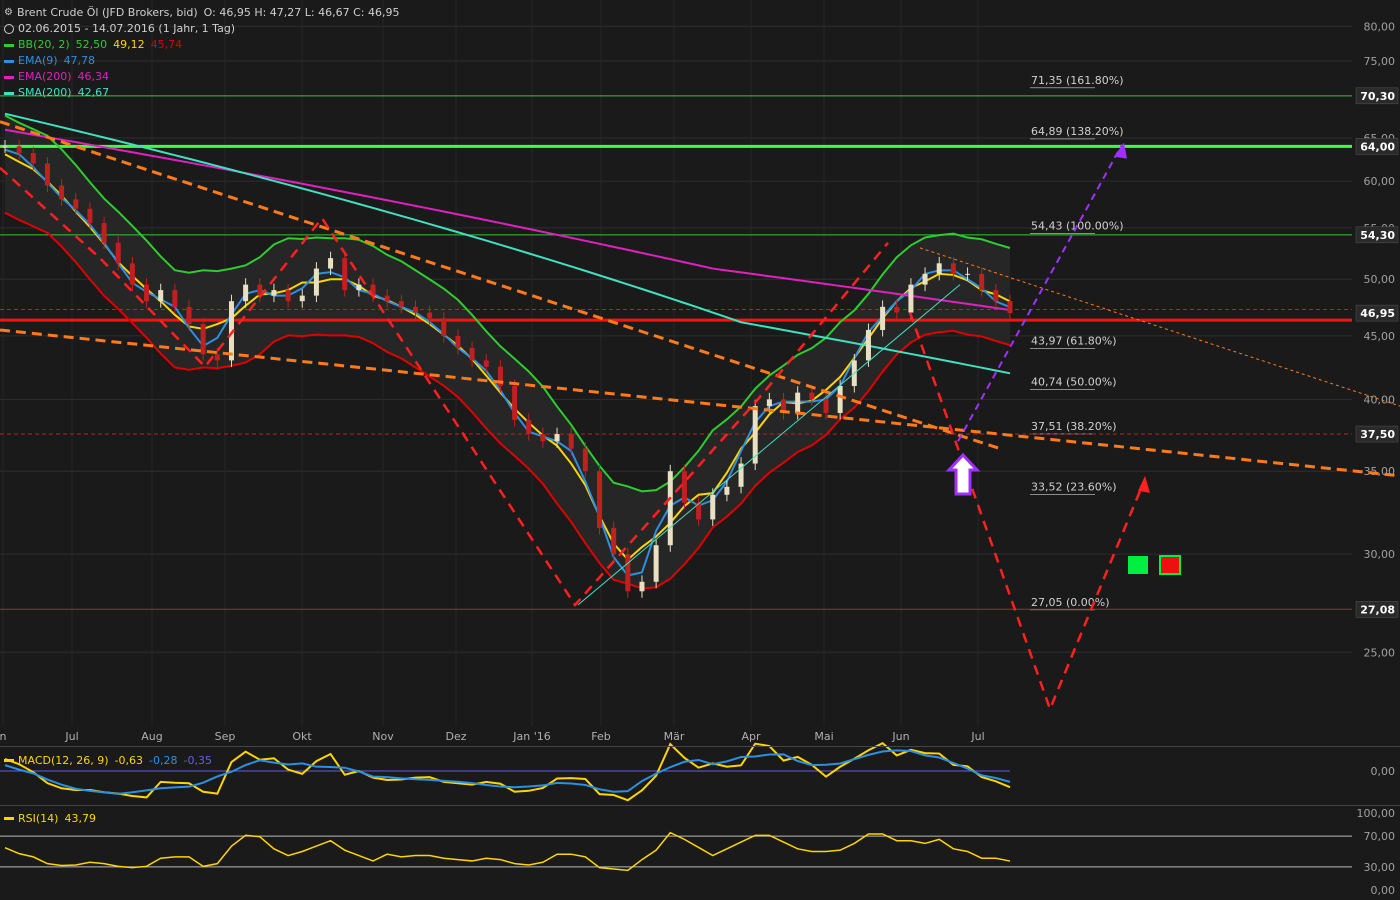  Describe the element at coordinates (507, 851) in the screenshot. I see `rsi-line` at that location.